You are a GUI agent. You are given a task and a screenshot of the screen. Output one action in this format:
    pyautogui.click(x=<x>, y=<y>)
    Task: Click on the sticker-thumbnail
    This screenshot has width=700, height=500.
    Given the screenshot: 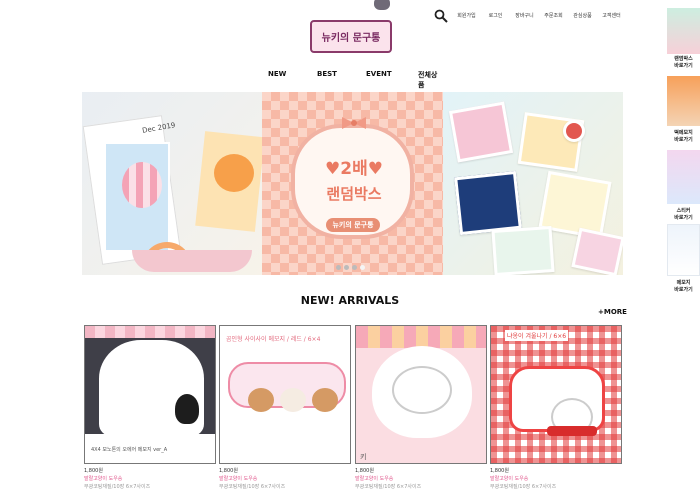 What is the action you would take?
    pyautogui.click(x=683, y=177)
    